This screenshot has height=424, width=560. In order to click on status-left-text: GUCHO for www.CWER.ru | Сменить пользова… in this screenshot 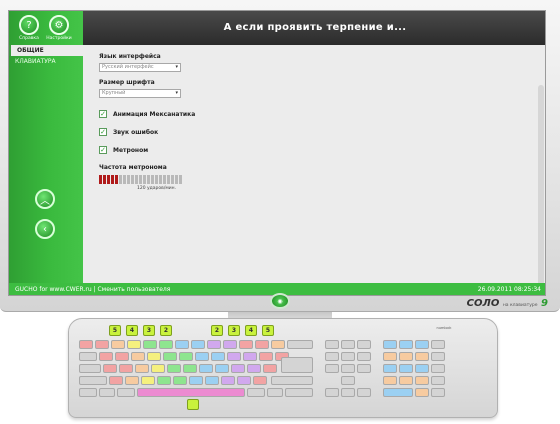, I will do `click(92, 289)`.